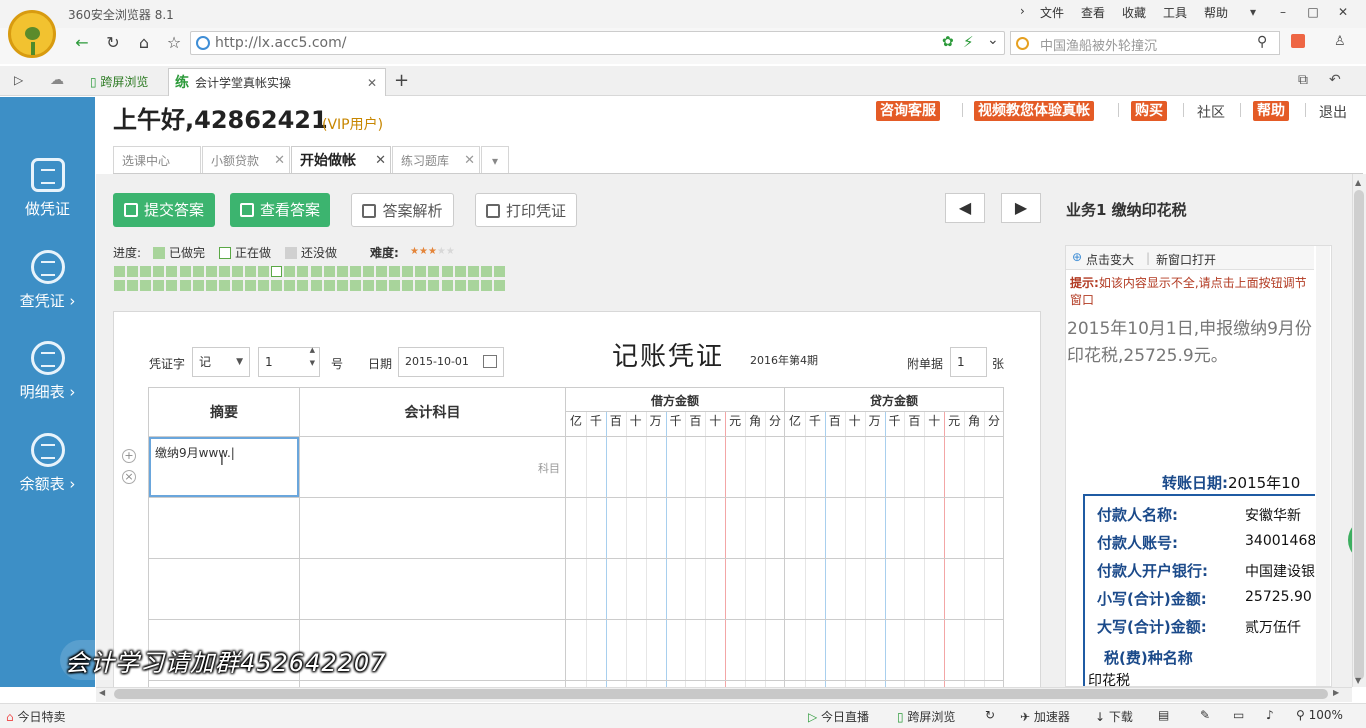 Image resolution: width=1366 pixels, height=728 pixels. I want to click on close-button: ✕, so click(1343, 12).